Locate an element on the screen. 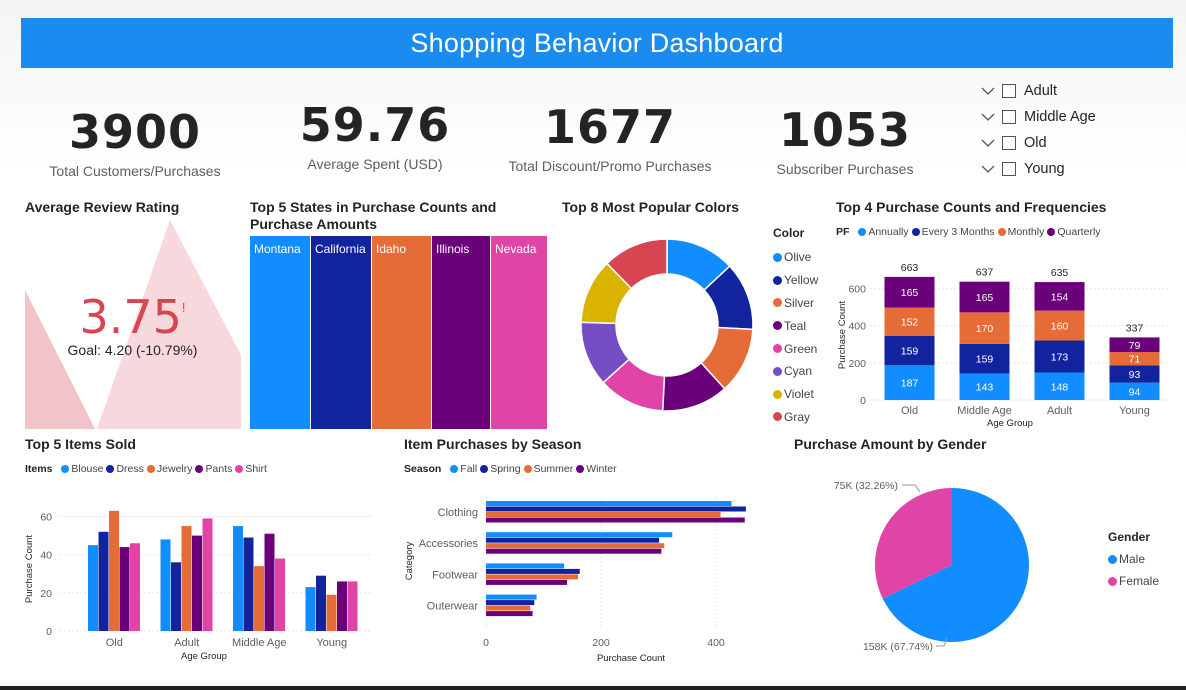 The image size is (1186, 690). legend-item-male: Male is located at coordinates (1133, 559).